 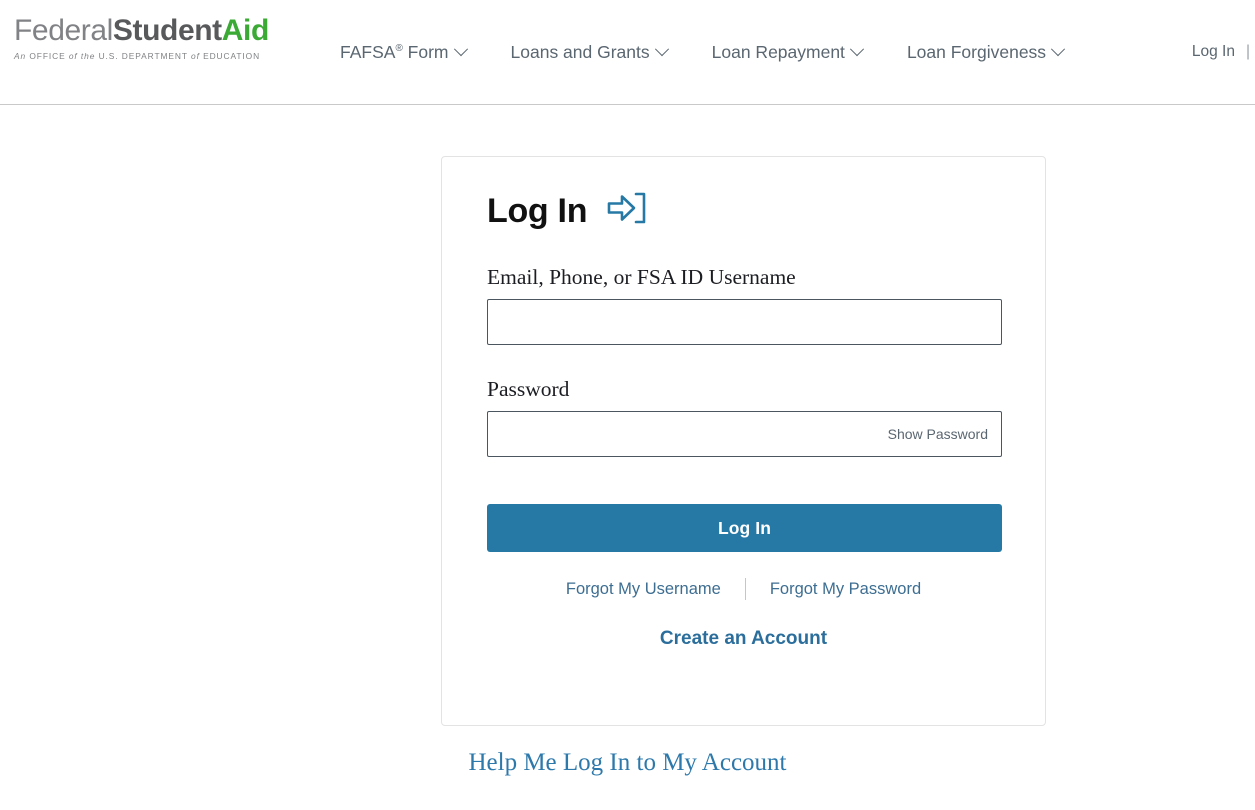 What do you see at coordinates (743, 639) in the screenshot?
I see `create-account-link: Create an Account` at bounding box center [743, 639].